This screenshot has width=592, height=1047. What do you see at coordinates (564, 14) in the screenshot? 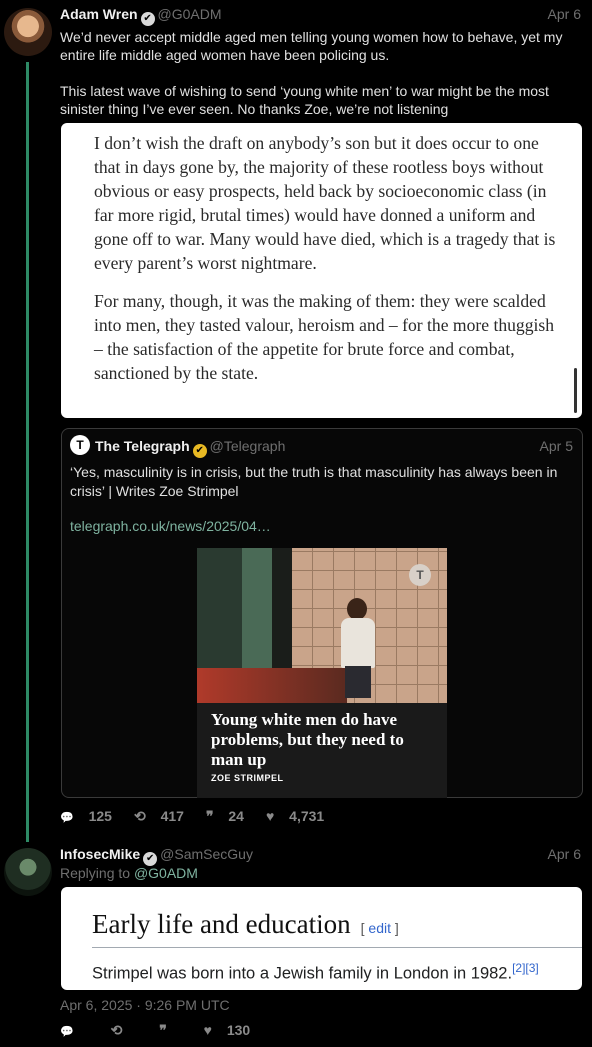
I see `tweet1-date: Apr 6` at bounding box center [564, 14].